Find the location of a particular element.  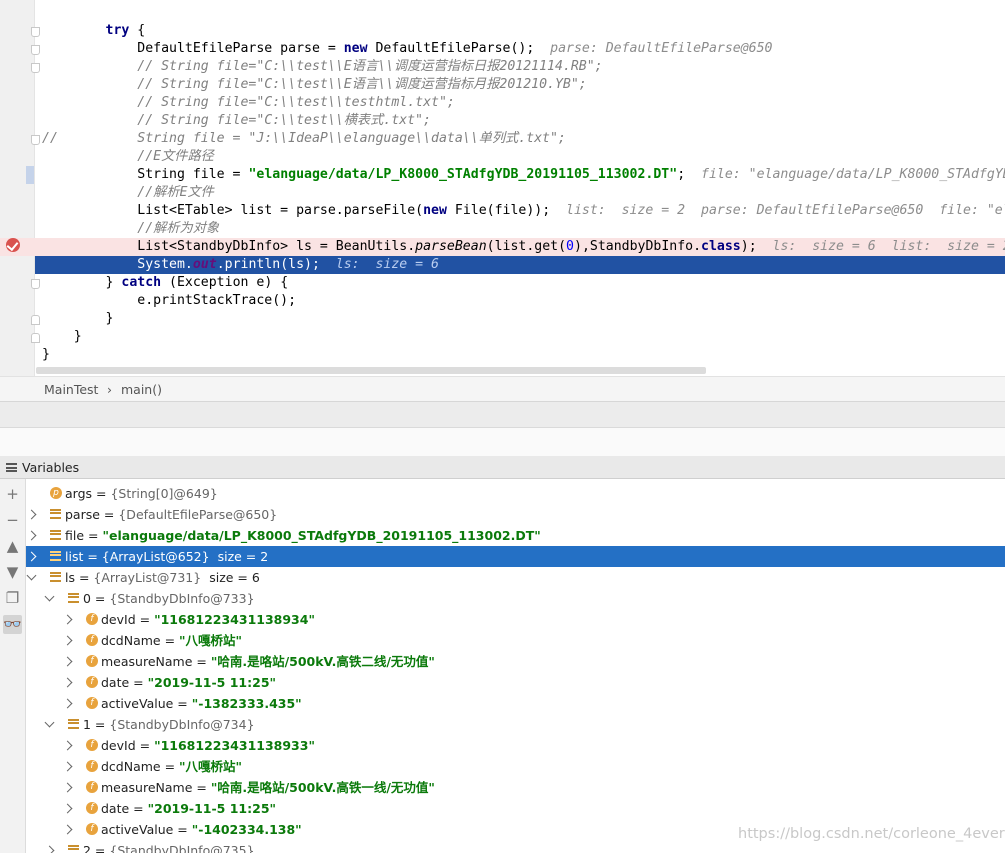

code-token: (list.get( is located at coordinates (526, 246).